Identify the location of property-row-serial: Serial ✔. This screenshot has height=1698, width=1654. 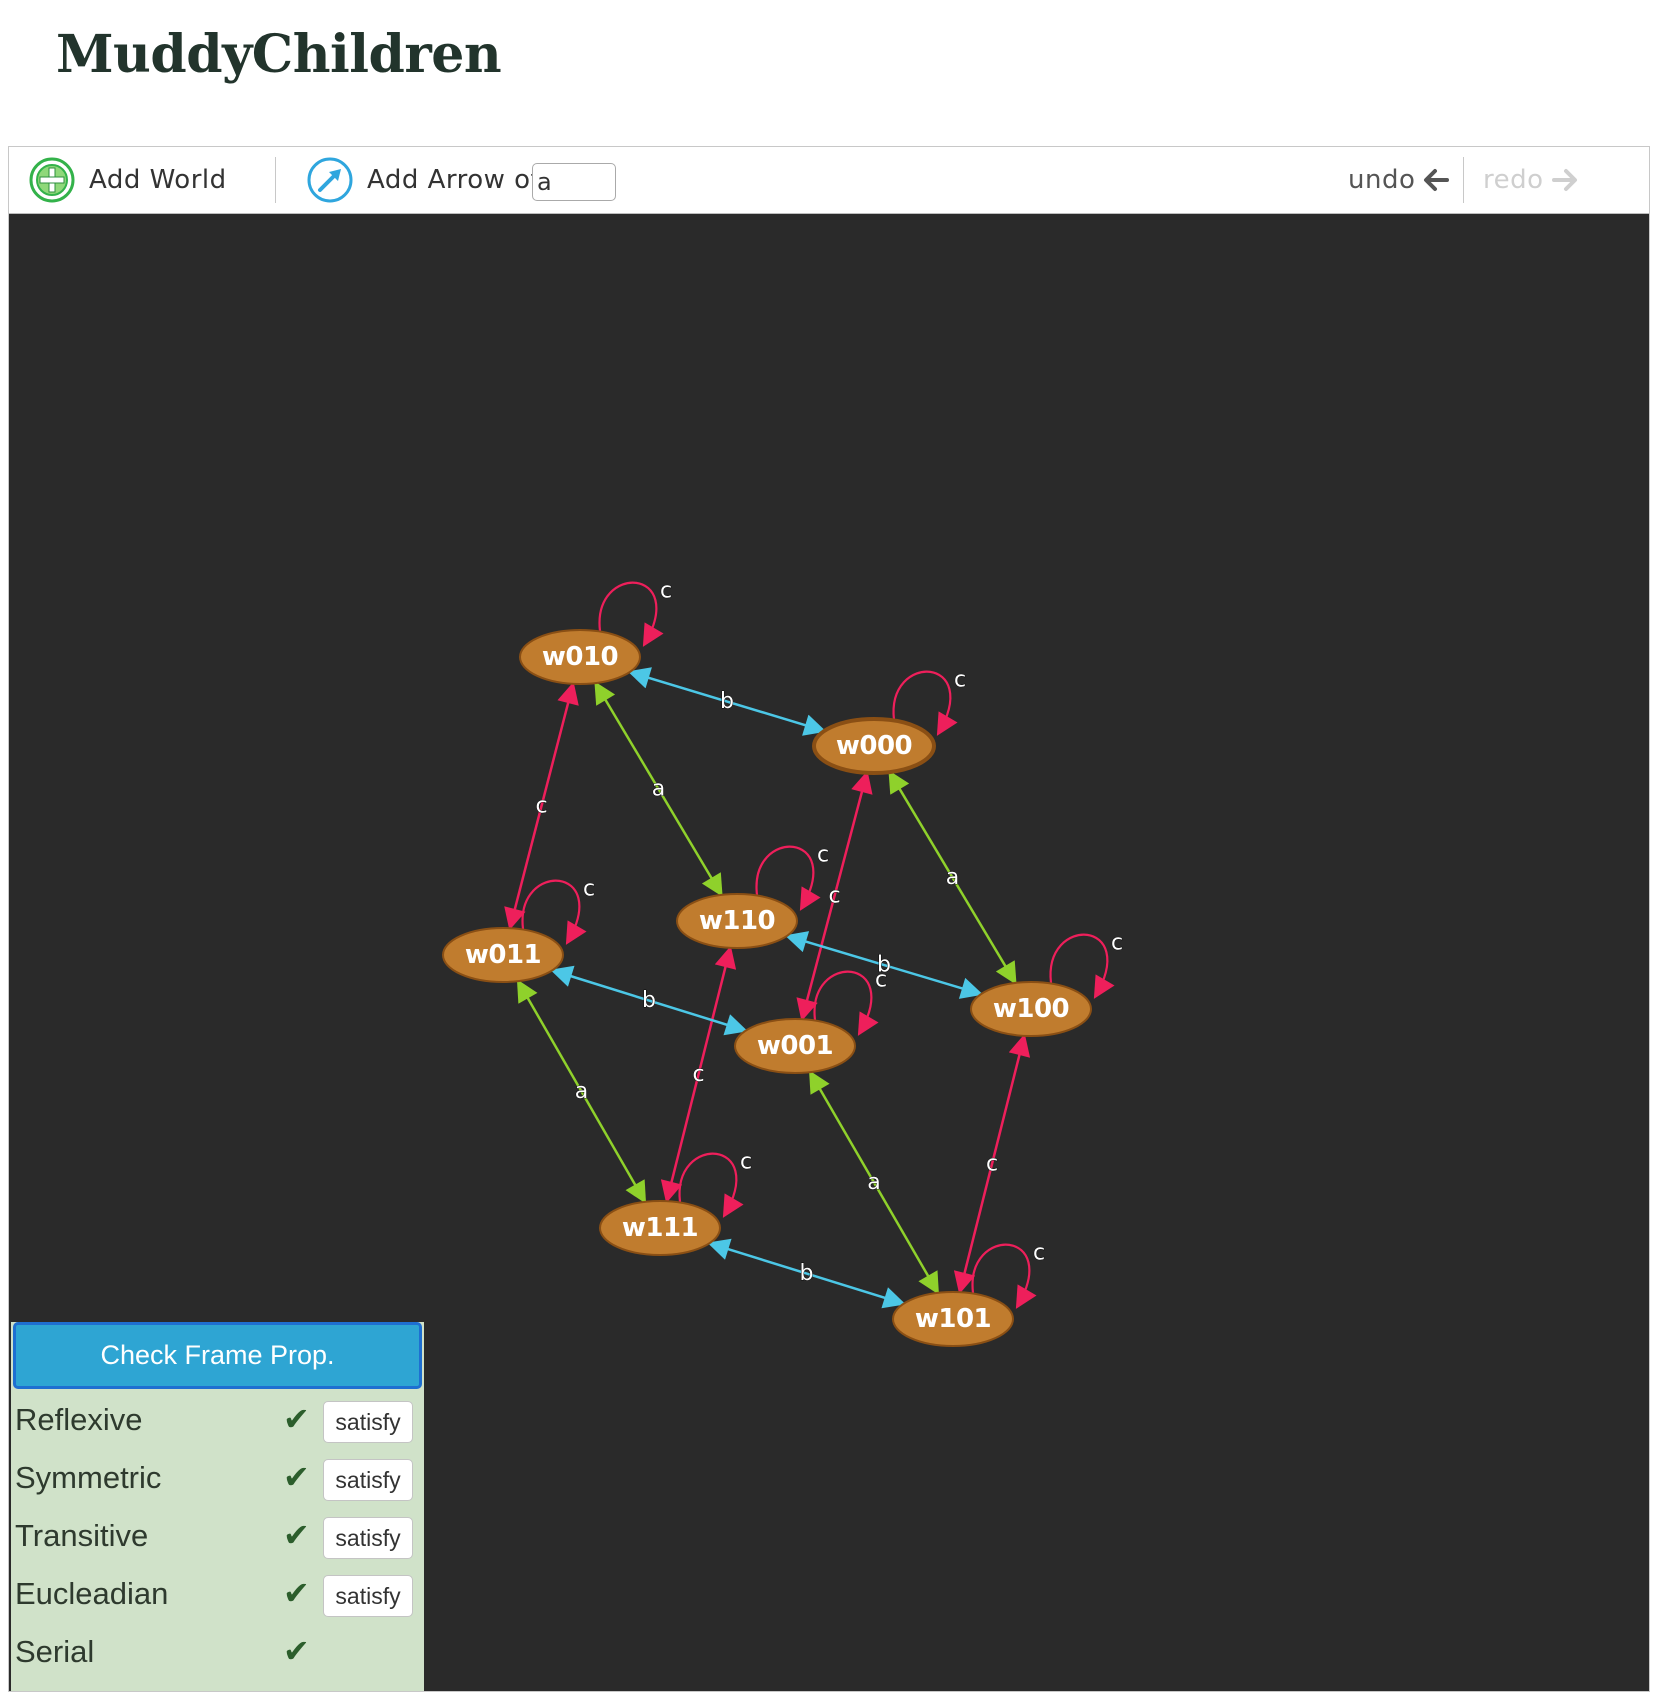
(217, 1655).